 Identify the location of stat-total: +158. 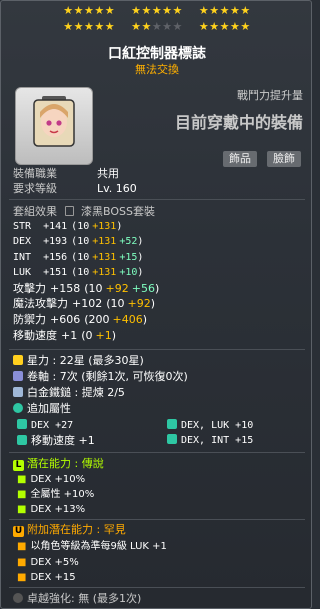
(65, 288).